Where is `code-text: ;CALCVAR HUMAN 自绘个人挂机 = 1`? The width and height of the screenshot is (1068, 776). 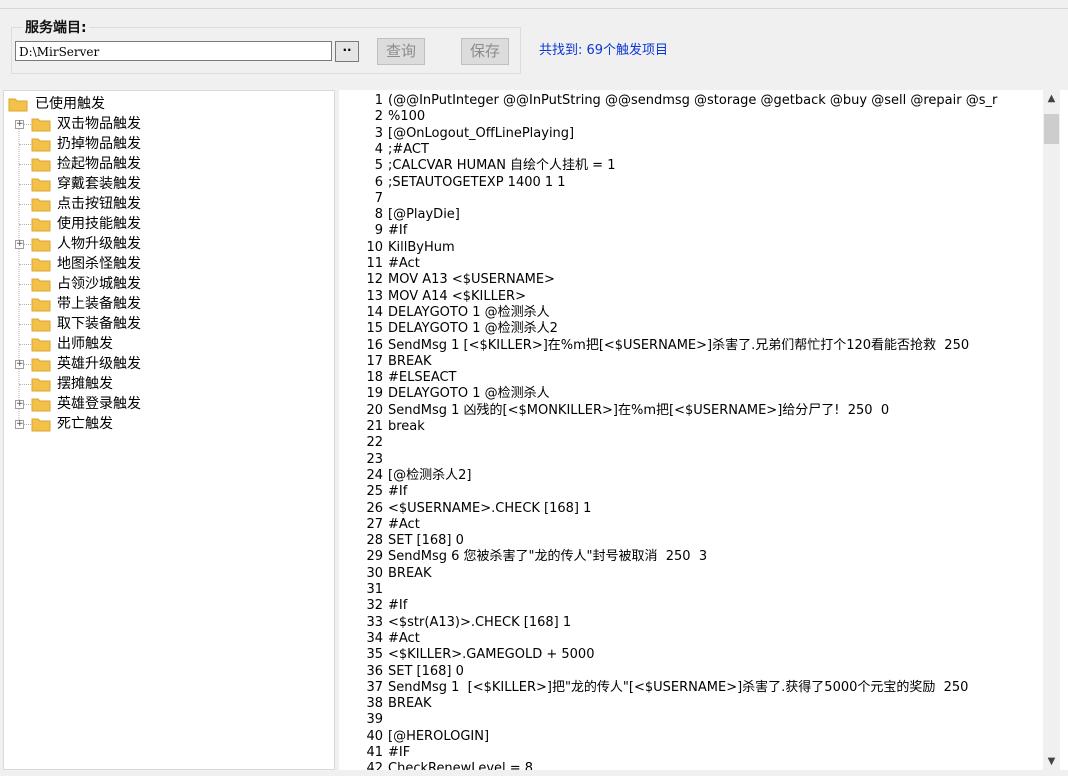 code-text: ;CALCVAR HUMAN 自绘个人挂机 = 1 is located at coordinates (502, 166).